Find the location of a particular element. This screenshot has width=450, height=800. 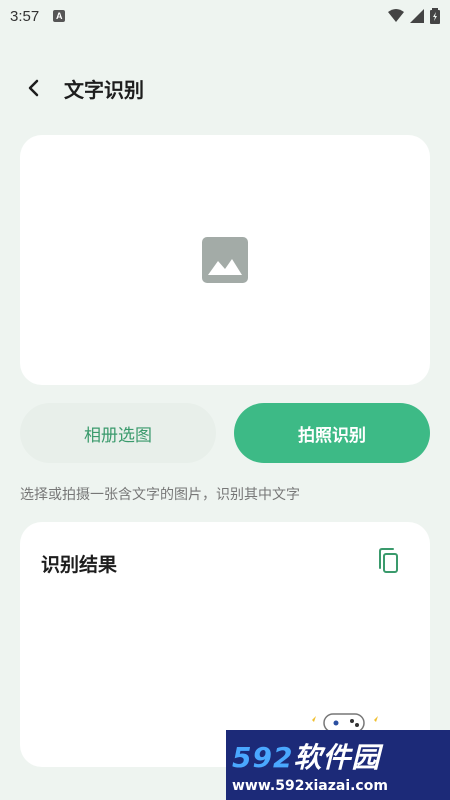

app-header: 文字识别 is located at coordinates (225, 88).